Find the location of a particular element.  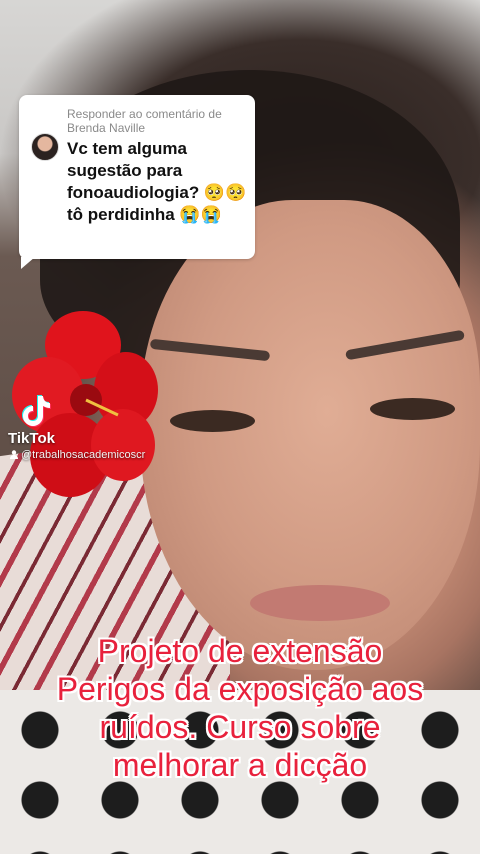

user-icon is located at coordinates (14, 454).